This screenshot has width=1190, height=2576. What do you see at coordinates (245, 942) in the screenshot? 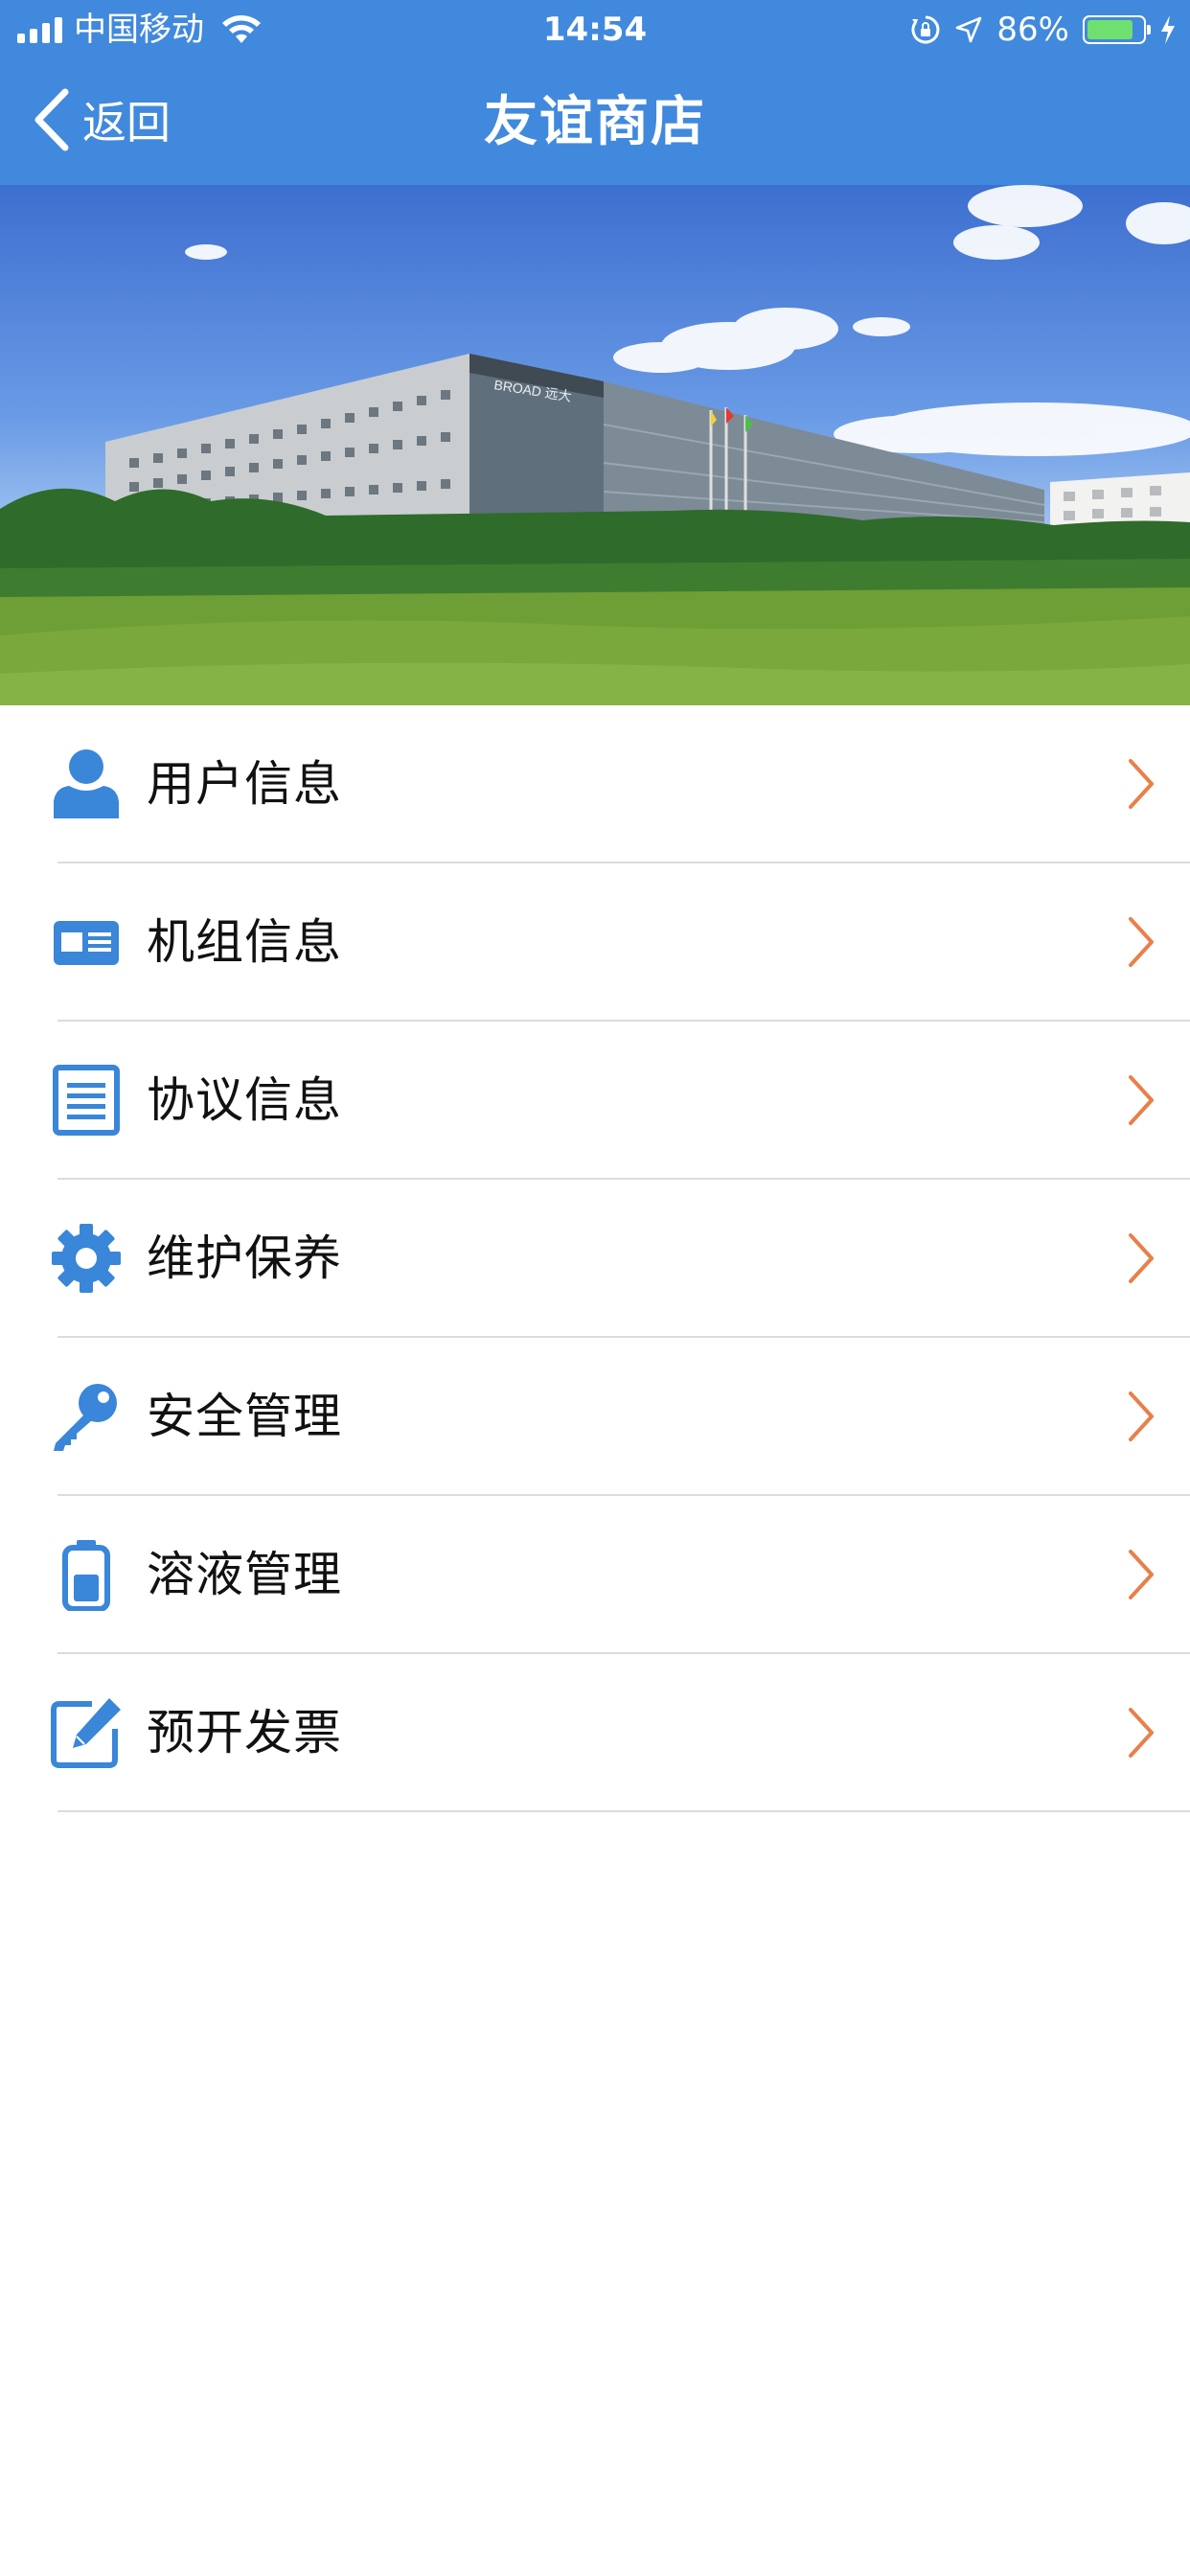
I see `menu-item-label: 机组信息` at bounding box center [245, 942].